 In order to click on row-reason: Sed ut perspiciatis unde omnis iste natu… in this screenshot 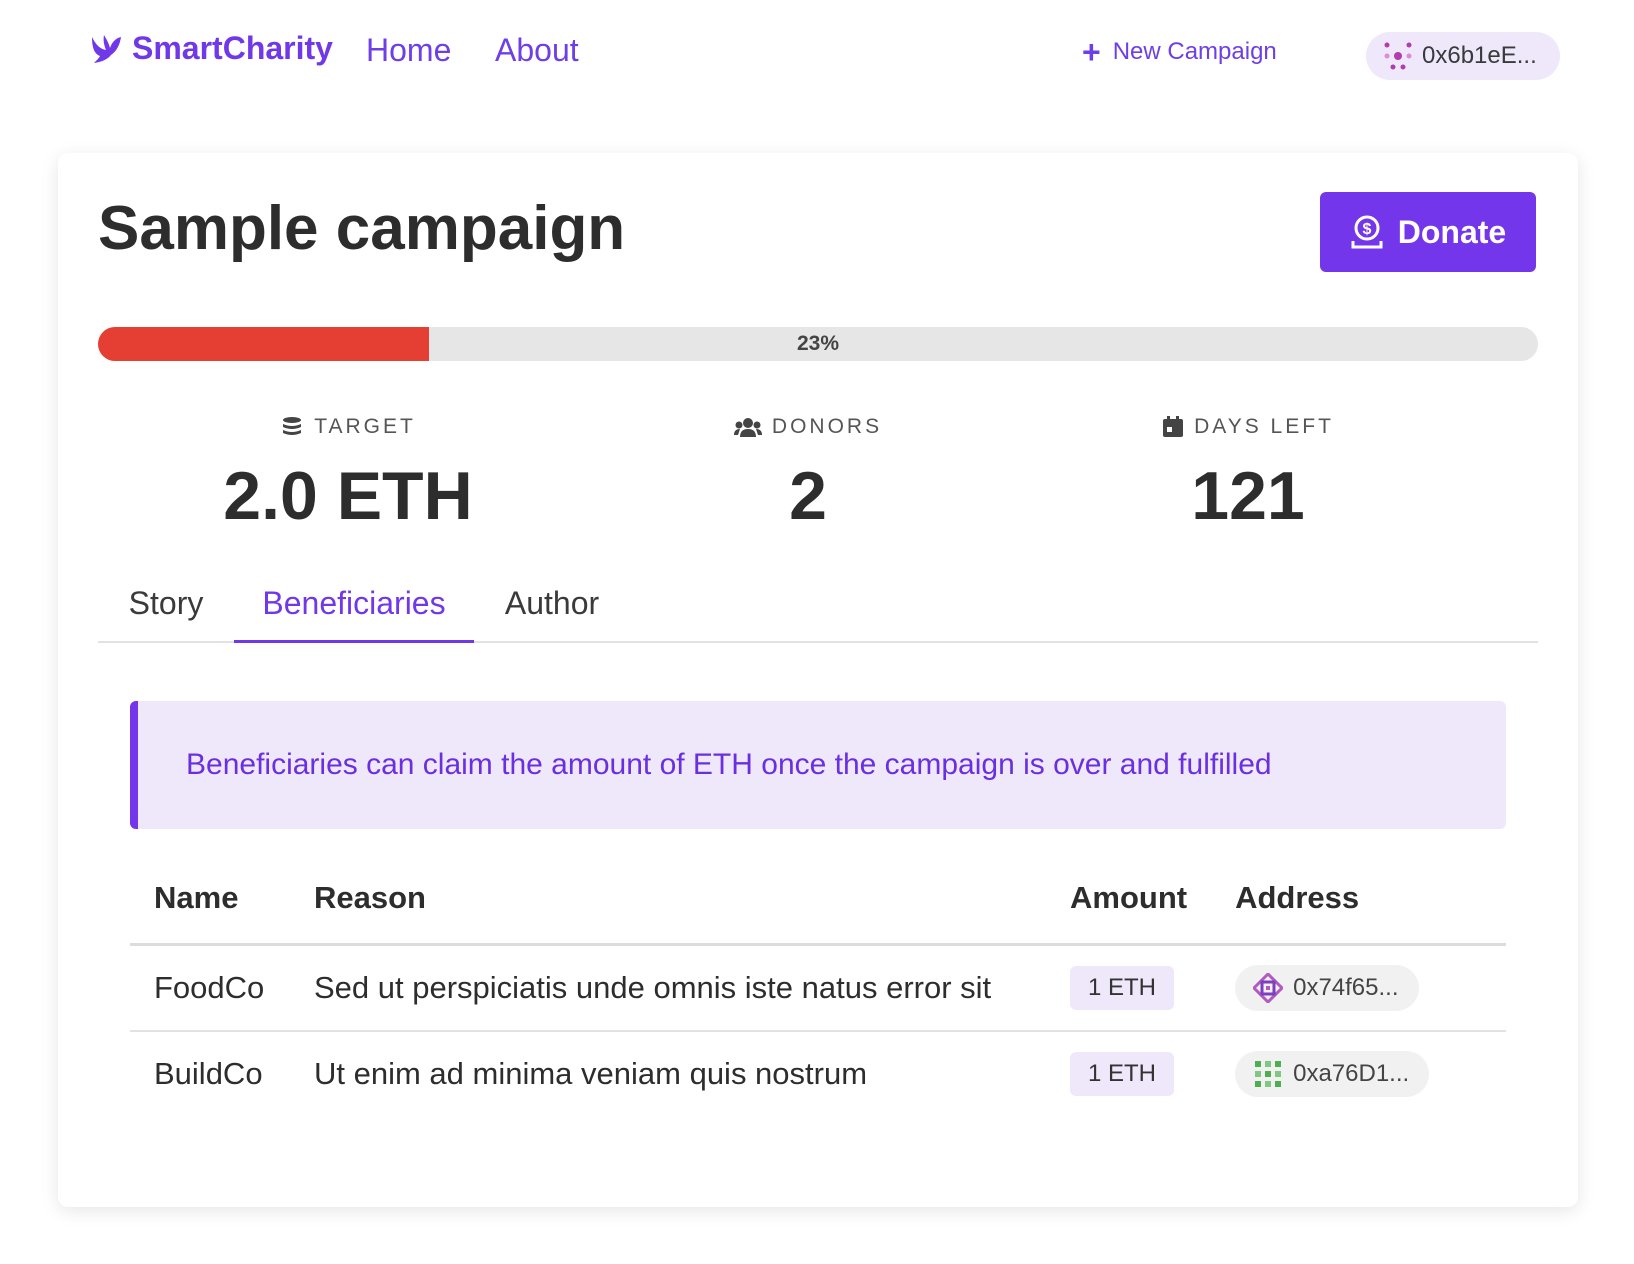, I will do `click(668, 988)`.